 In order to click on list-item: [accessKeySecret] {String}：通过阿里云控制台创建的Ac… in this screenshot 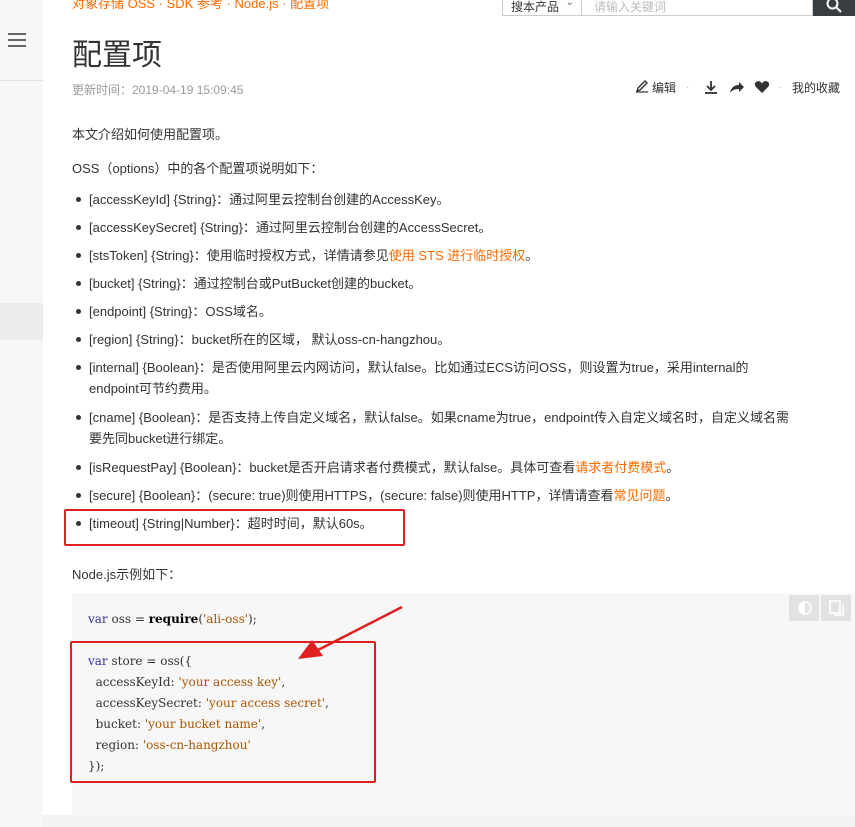, I will do `click(283, 227)`.